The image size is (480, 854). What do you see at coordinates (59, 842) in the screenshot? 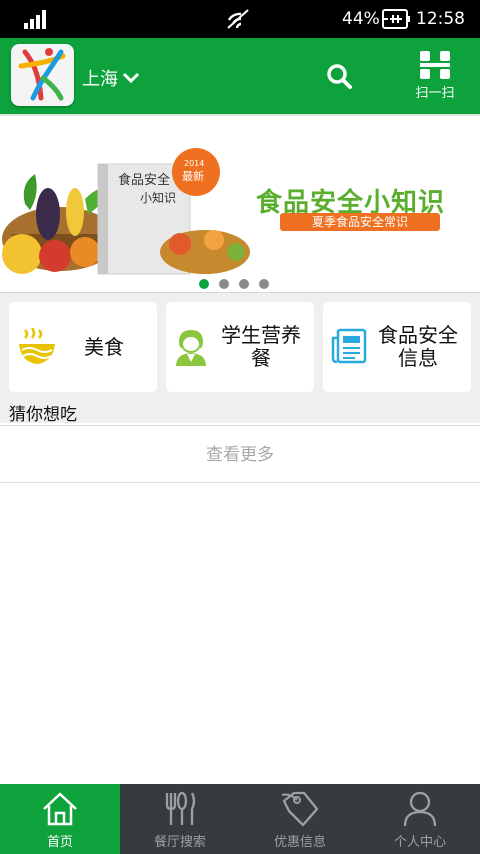
I see `nav-label: 首页` at bounding box center [59, 842].